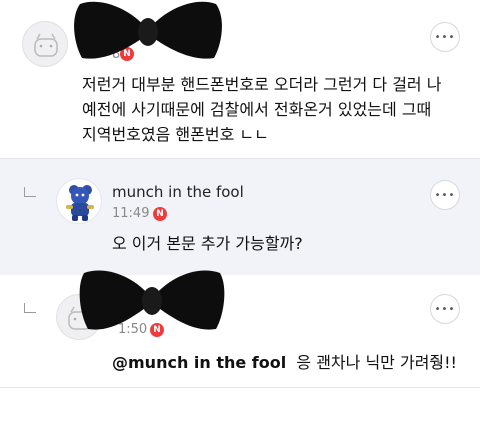 Image resolution: width=480 pixels, height=421 pixels. What do you see at coordinates (131, 213) in the screenshot?
I see `comment-time: 11:49` at bounding box center [131, 213].